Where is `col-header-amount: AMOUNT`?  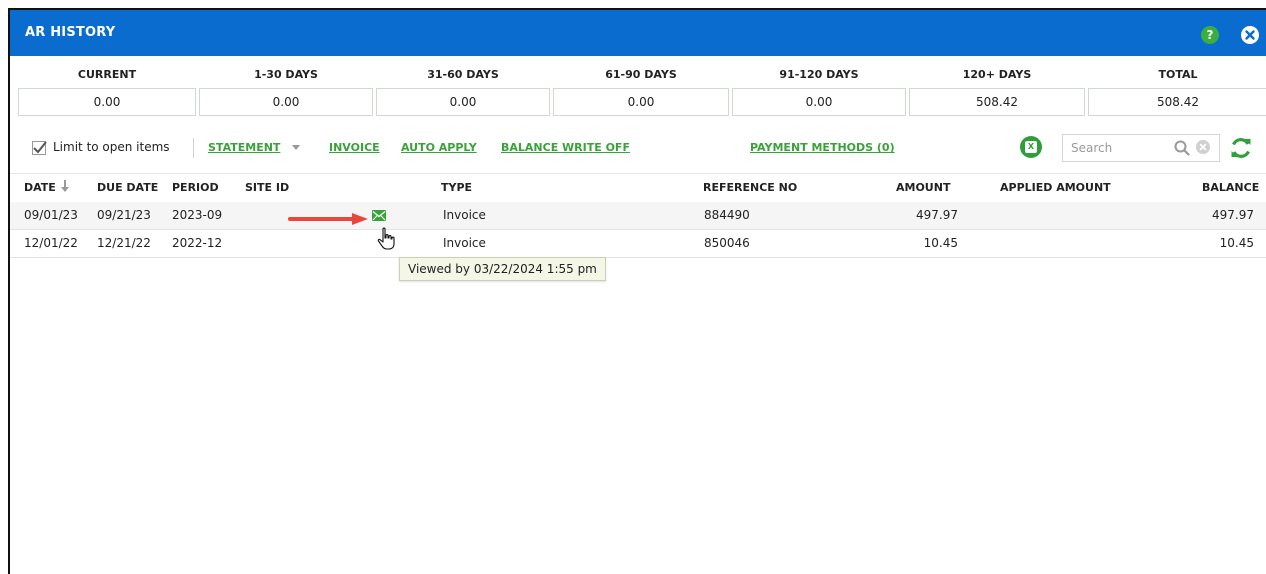
col-header-amount: AMOUNT is located at coordinates (923, 187).